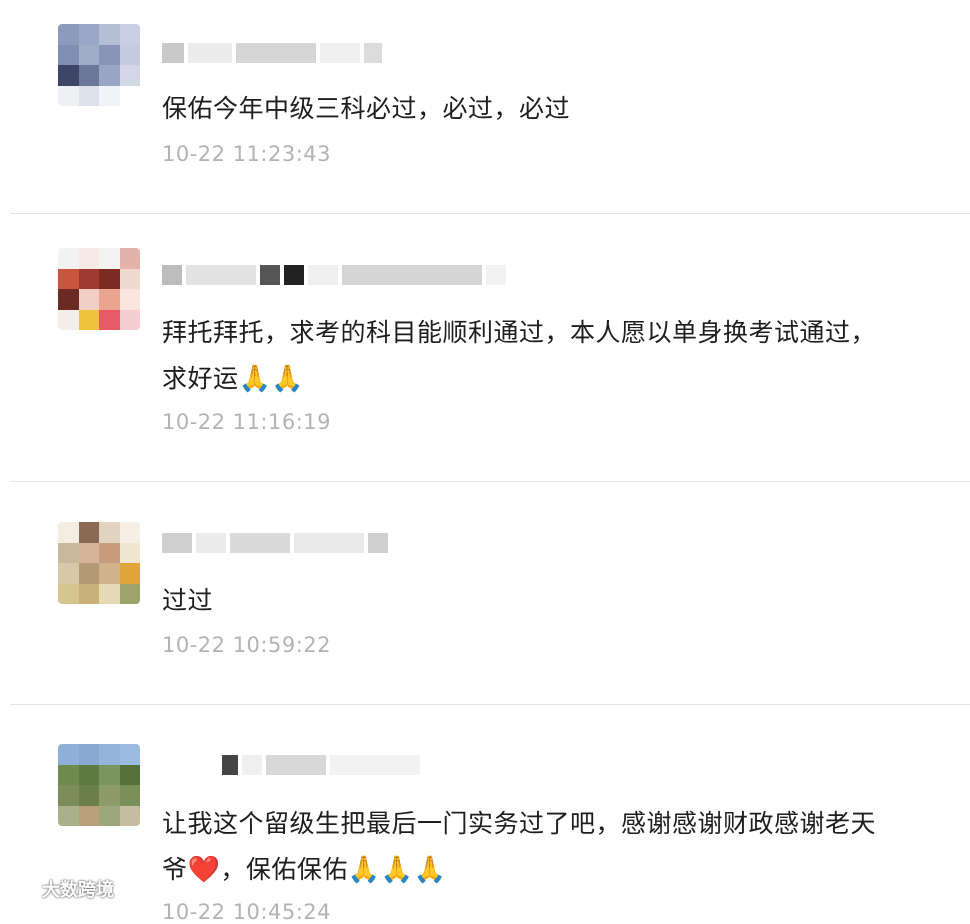 Image resolution: width=970 pixels, height=924 pixels. I want to click on comment-time: 10-22 10:45:24, so click(247, 912).